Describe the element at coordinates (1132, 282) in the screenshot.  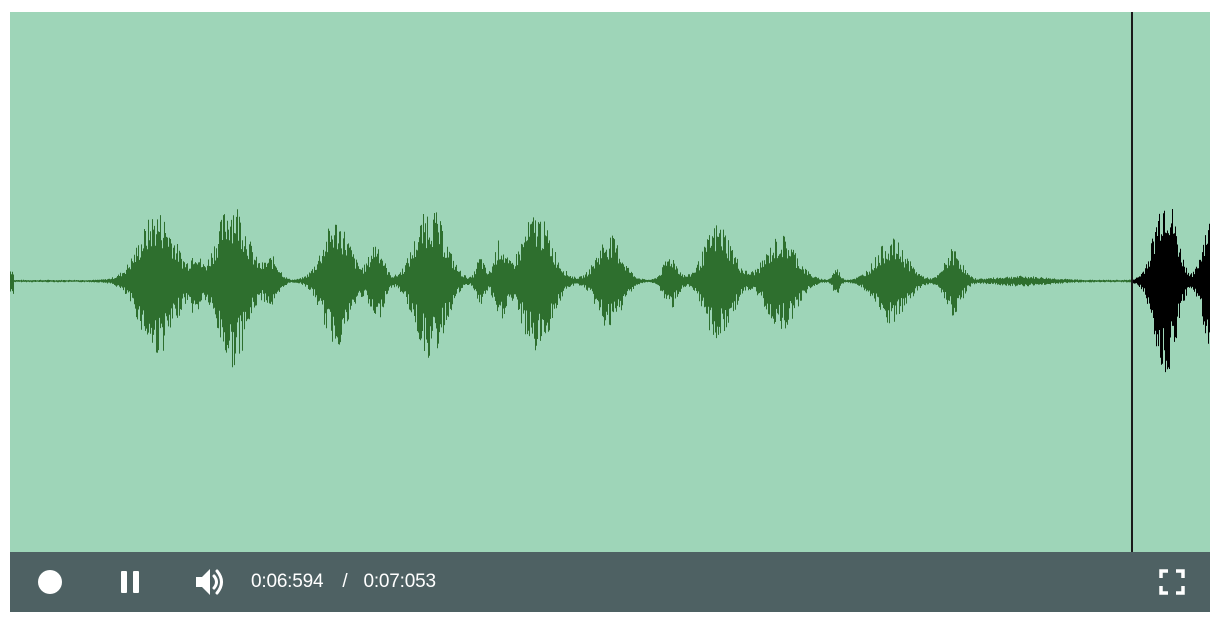
I see `playhead-cursor` at that location.